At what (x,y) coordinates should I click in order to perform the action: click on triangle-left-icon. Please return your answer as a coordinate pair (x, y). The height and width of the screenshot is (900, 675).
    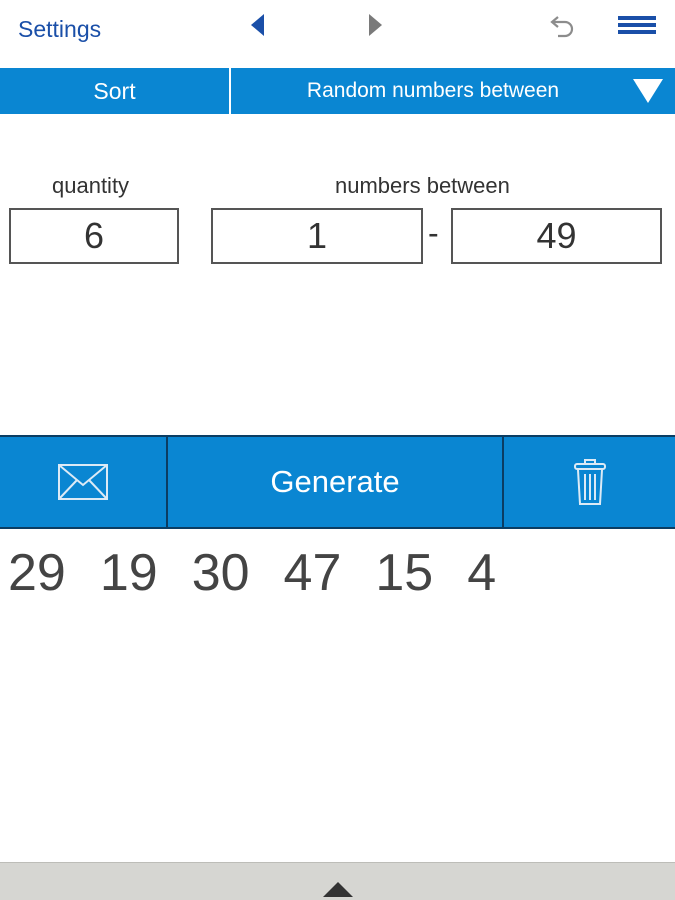
    Looking at the image, I should click on (257, 25).